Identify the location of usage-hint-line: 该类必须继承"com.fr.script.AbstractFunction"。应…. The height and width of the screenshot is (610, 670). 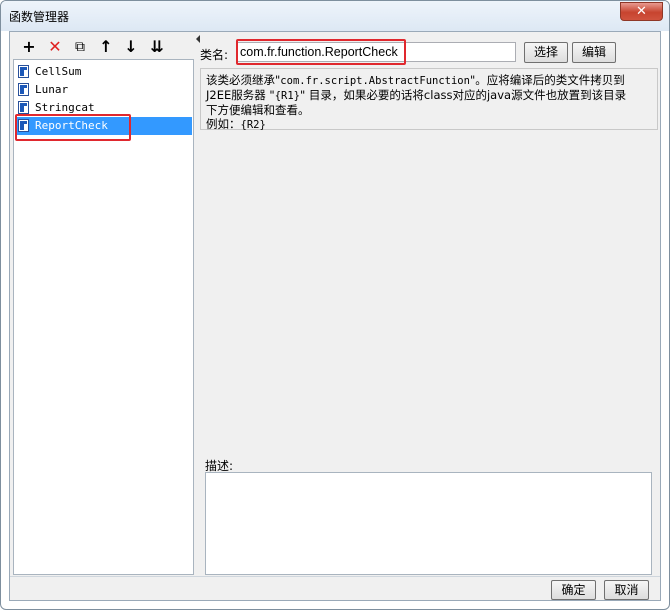
(415, 80).